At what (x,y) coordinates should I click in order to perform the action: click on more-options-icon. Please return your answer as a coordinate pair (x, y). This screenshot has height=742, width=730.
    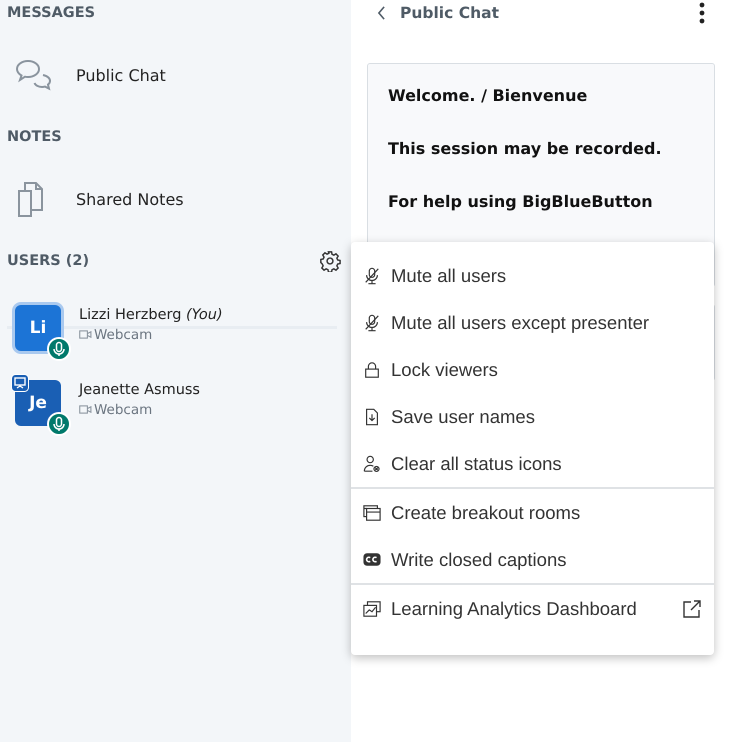
    Looking at the image, I should click on (702, 13).